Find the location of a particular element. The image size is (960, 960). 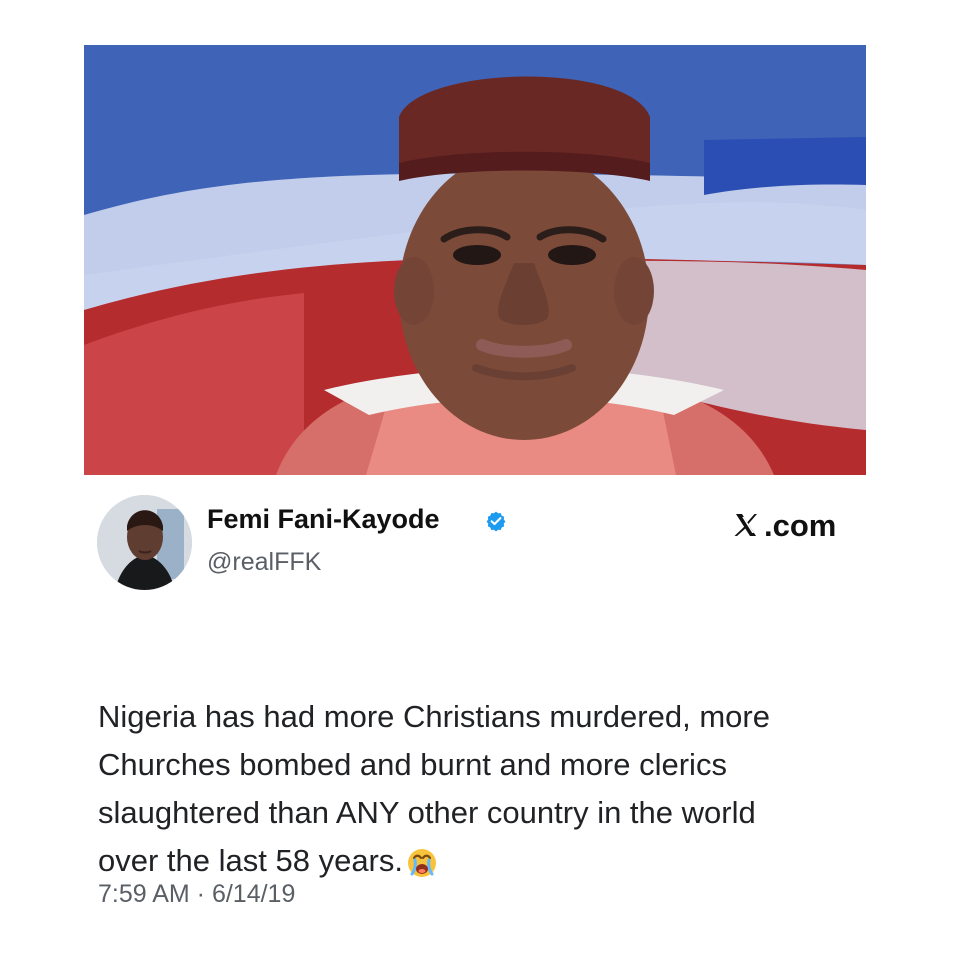

crying-face-icon is located at coordinates (422, 863).